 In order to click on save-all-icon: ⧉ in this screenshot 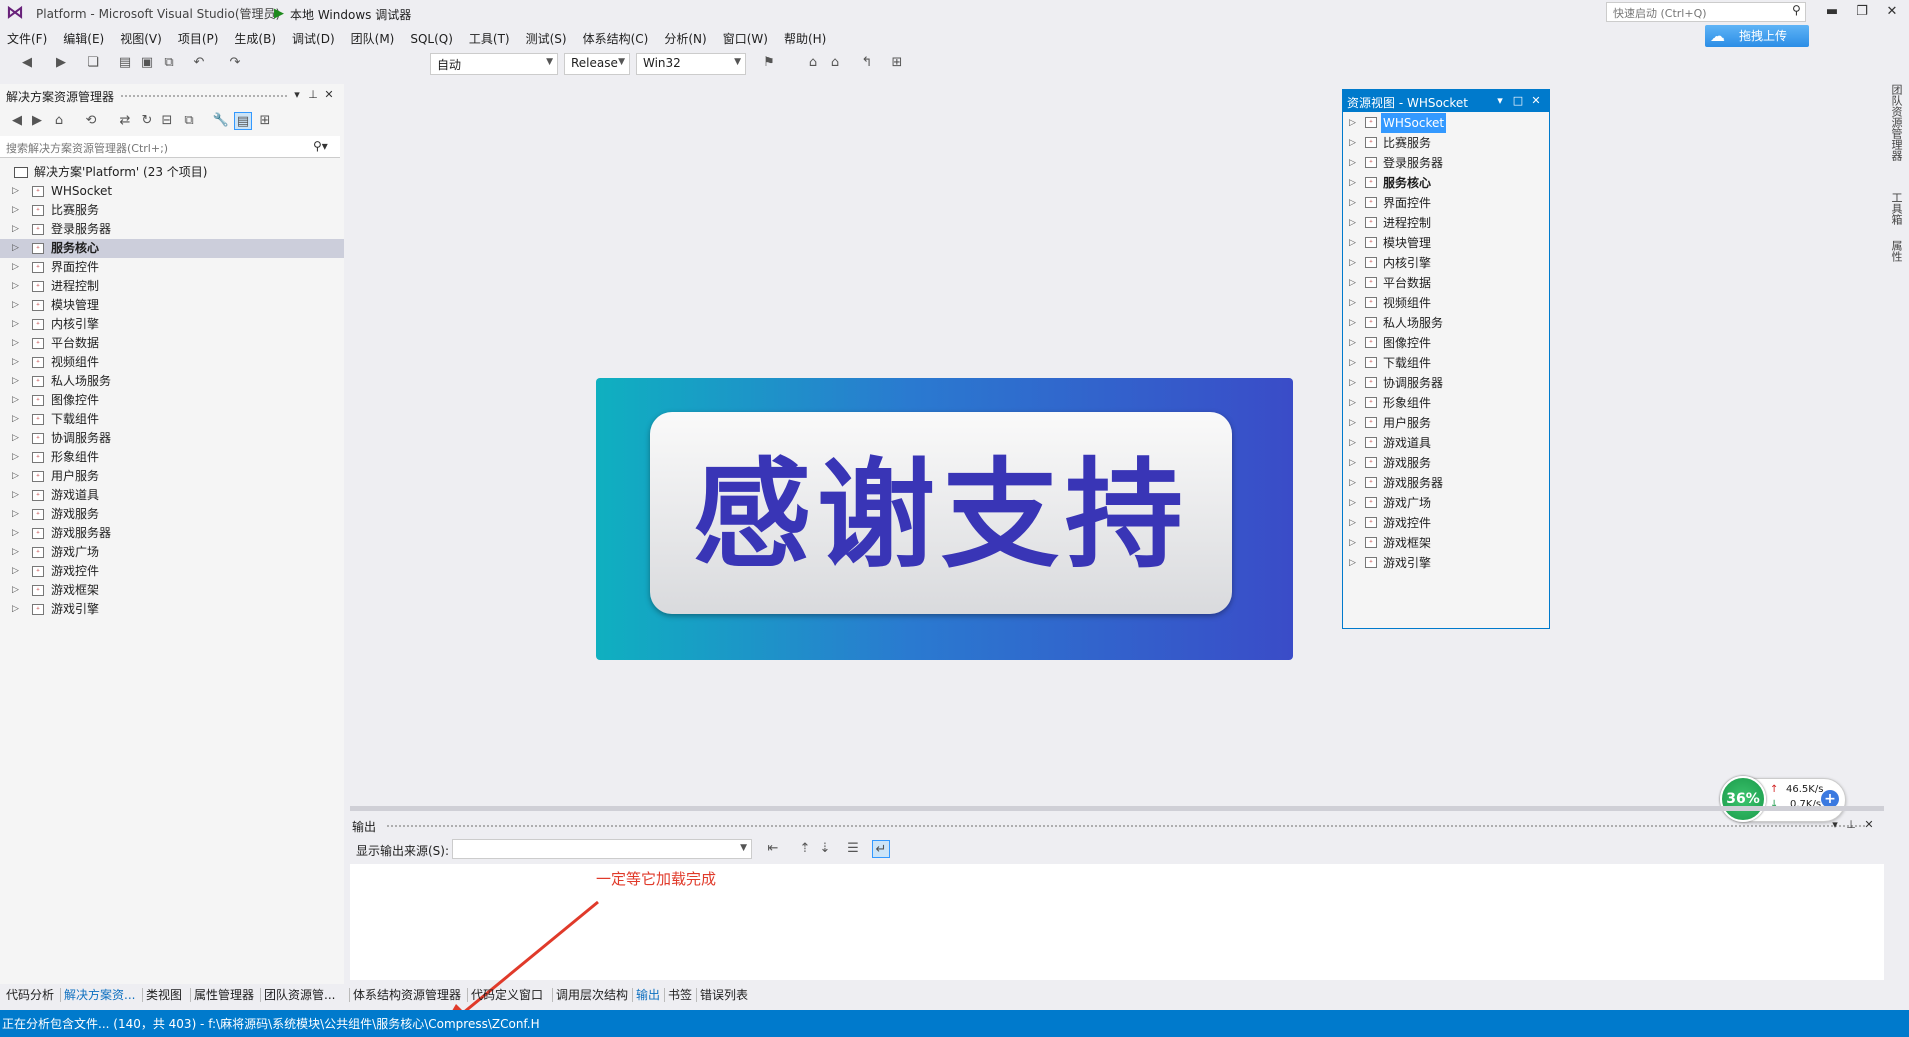, I will do `click(169, 63)`.